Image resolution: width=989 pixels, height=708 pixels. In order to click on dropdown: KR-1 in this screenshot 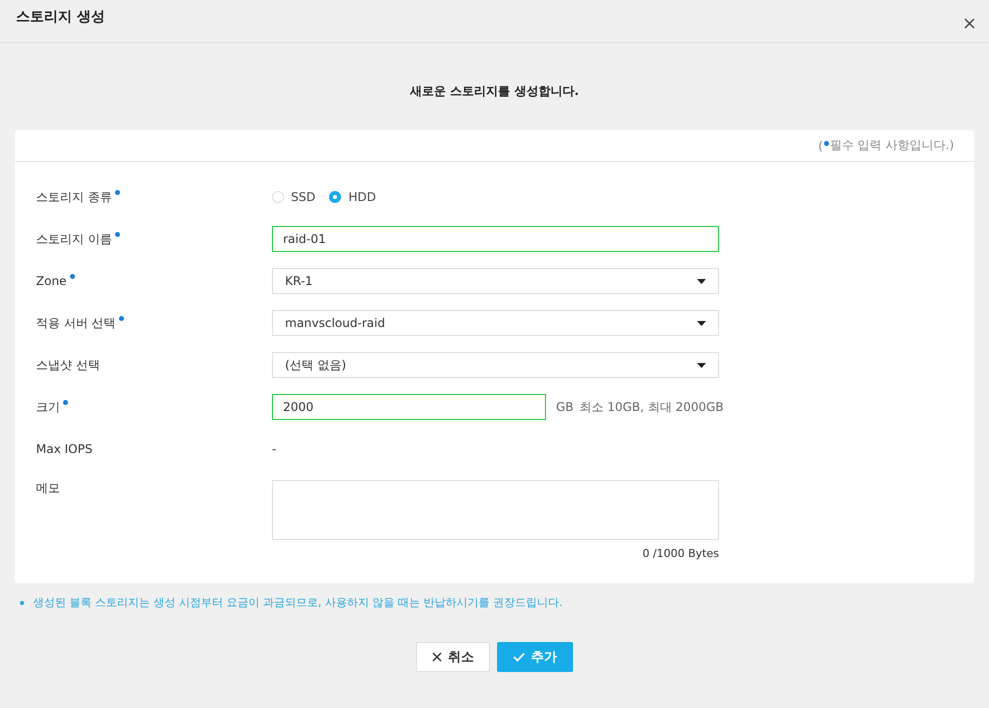, I will do `click(495, 281)`.